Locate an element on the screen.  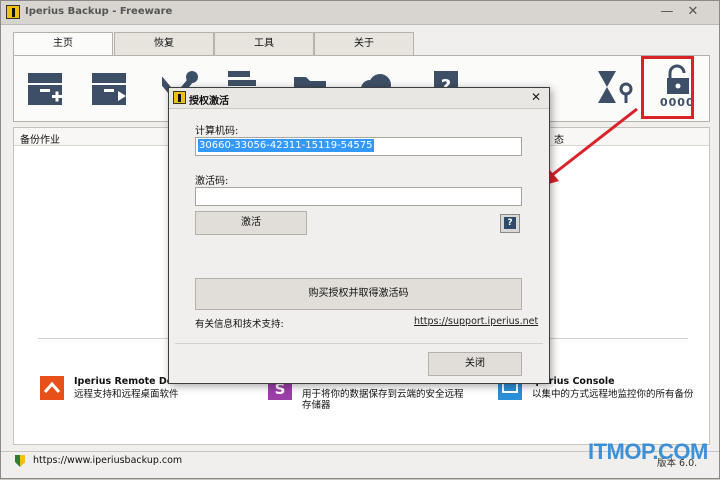
help-button: ? is located at coordinates (510, 223).